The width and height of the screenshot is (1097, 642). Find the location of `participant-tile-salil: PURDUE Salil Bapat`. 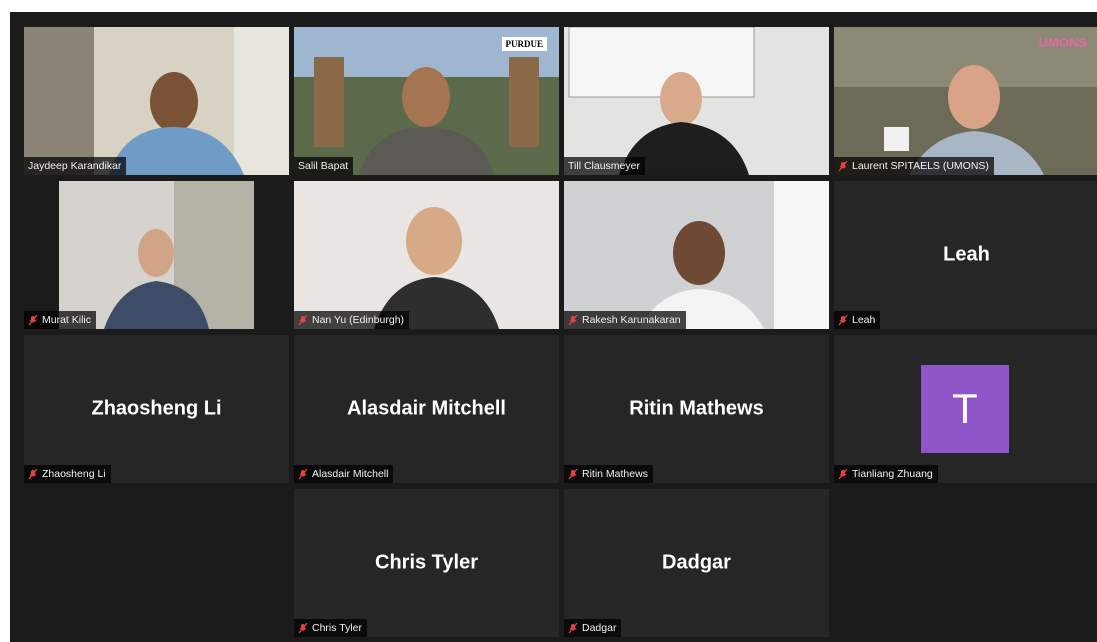

participant-tile-salil: PURDUE Salil Bapat is located at coordinates (426, 101).